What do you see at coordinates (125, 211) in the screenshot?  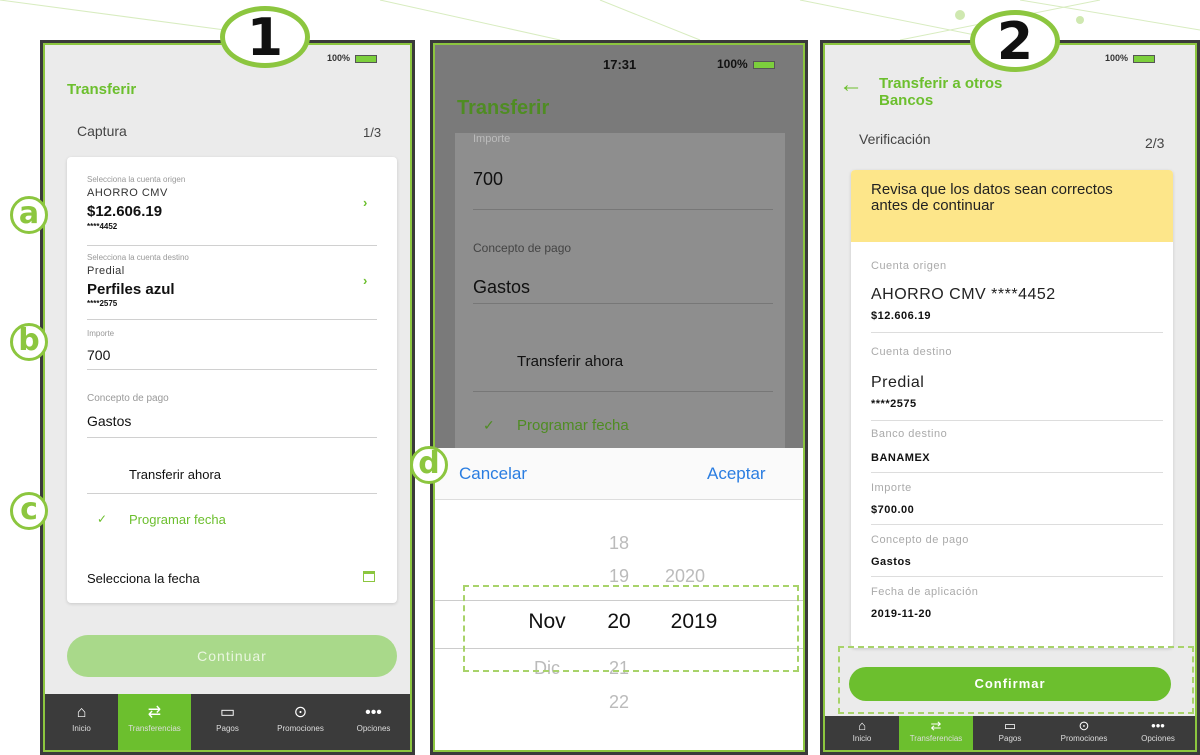 I see `origin-account-balance: $12.606.19` at bounding box center [125, 211].